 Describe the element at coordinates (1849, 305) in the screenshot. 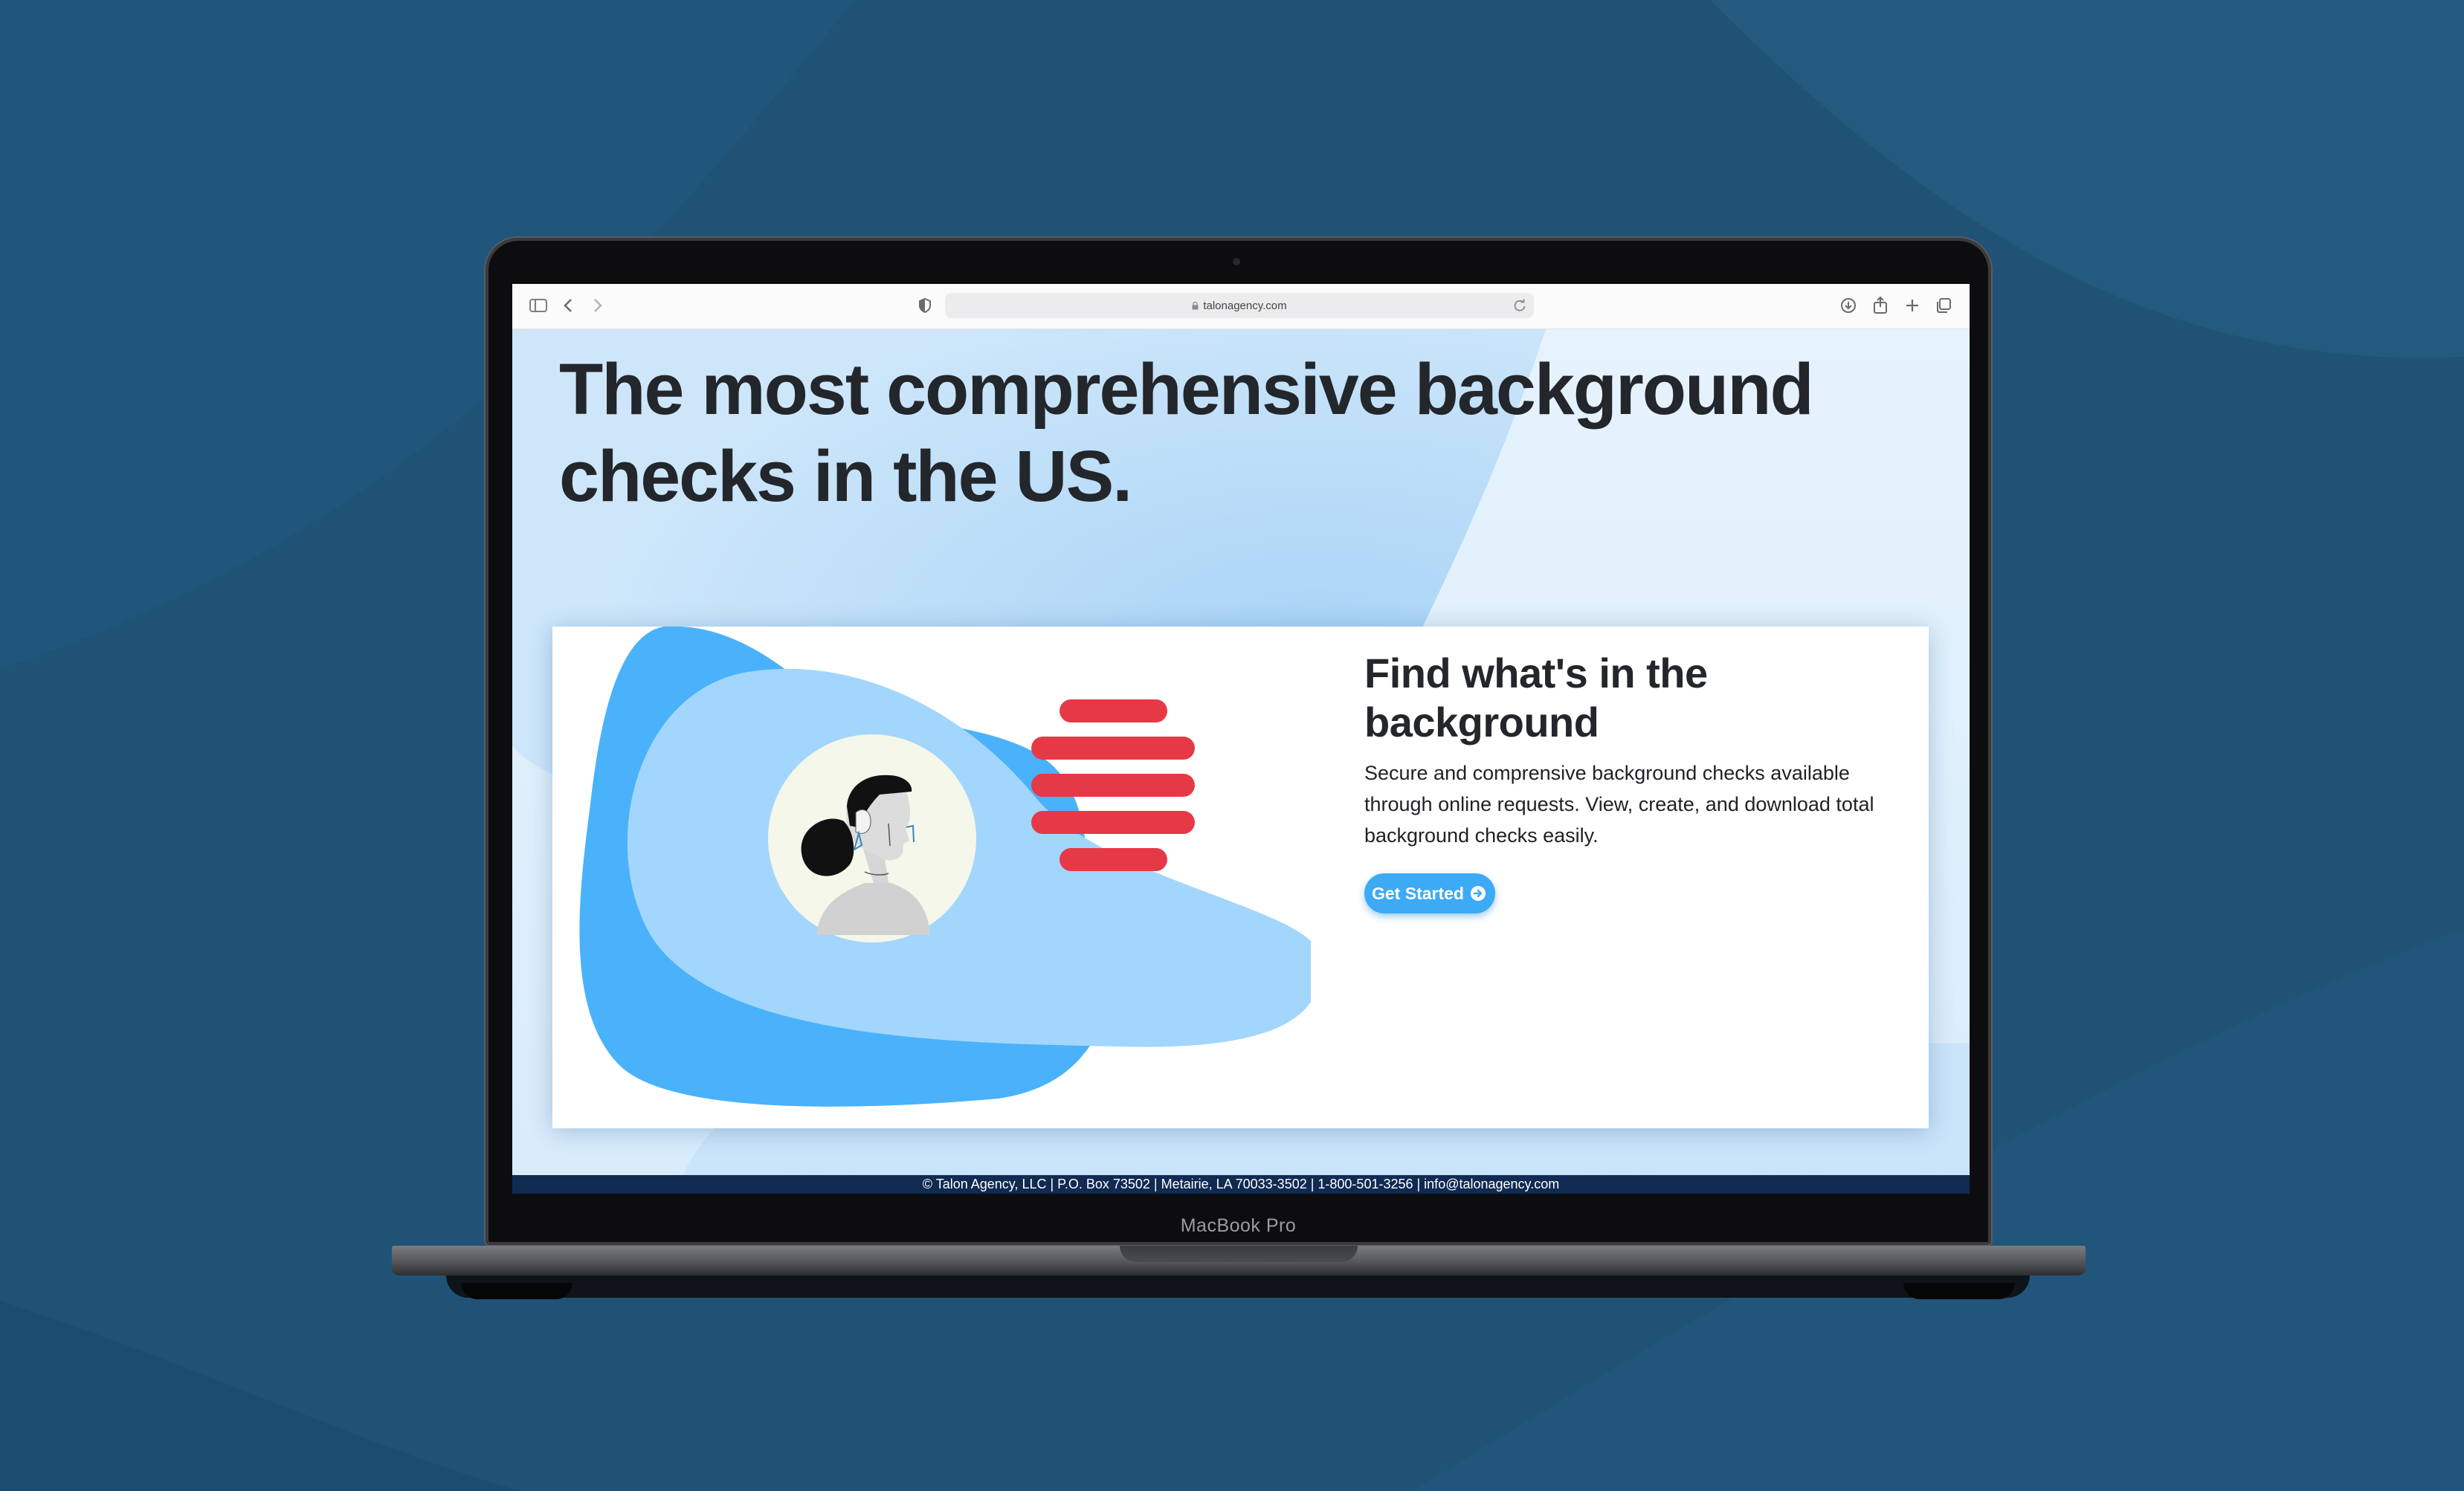

I see `download-icon` at that location.